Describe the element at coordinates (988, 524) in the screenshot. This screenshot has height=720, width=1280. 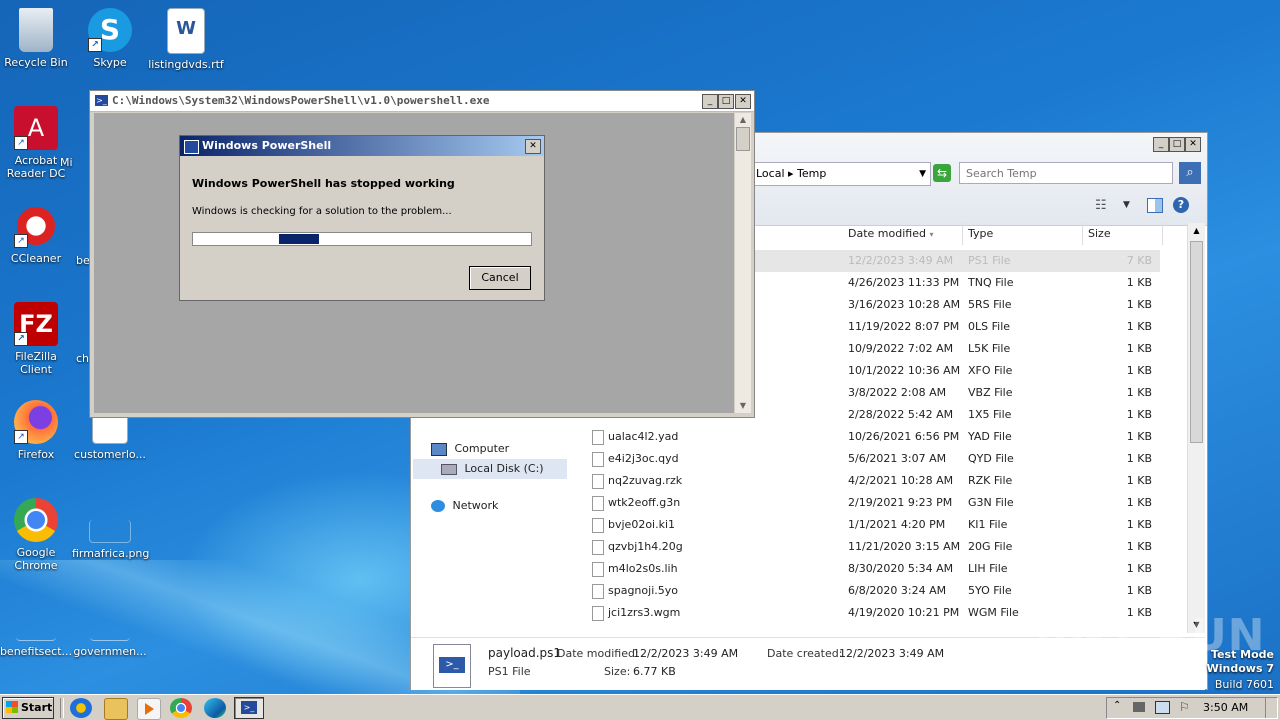
I see `file-type: KI1 File` at that location.